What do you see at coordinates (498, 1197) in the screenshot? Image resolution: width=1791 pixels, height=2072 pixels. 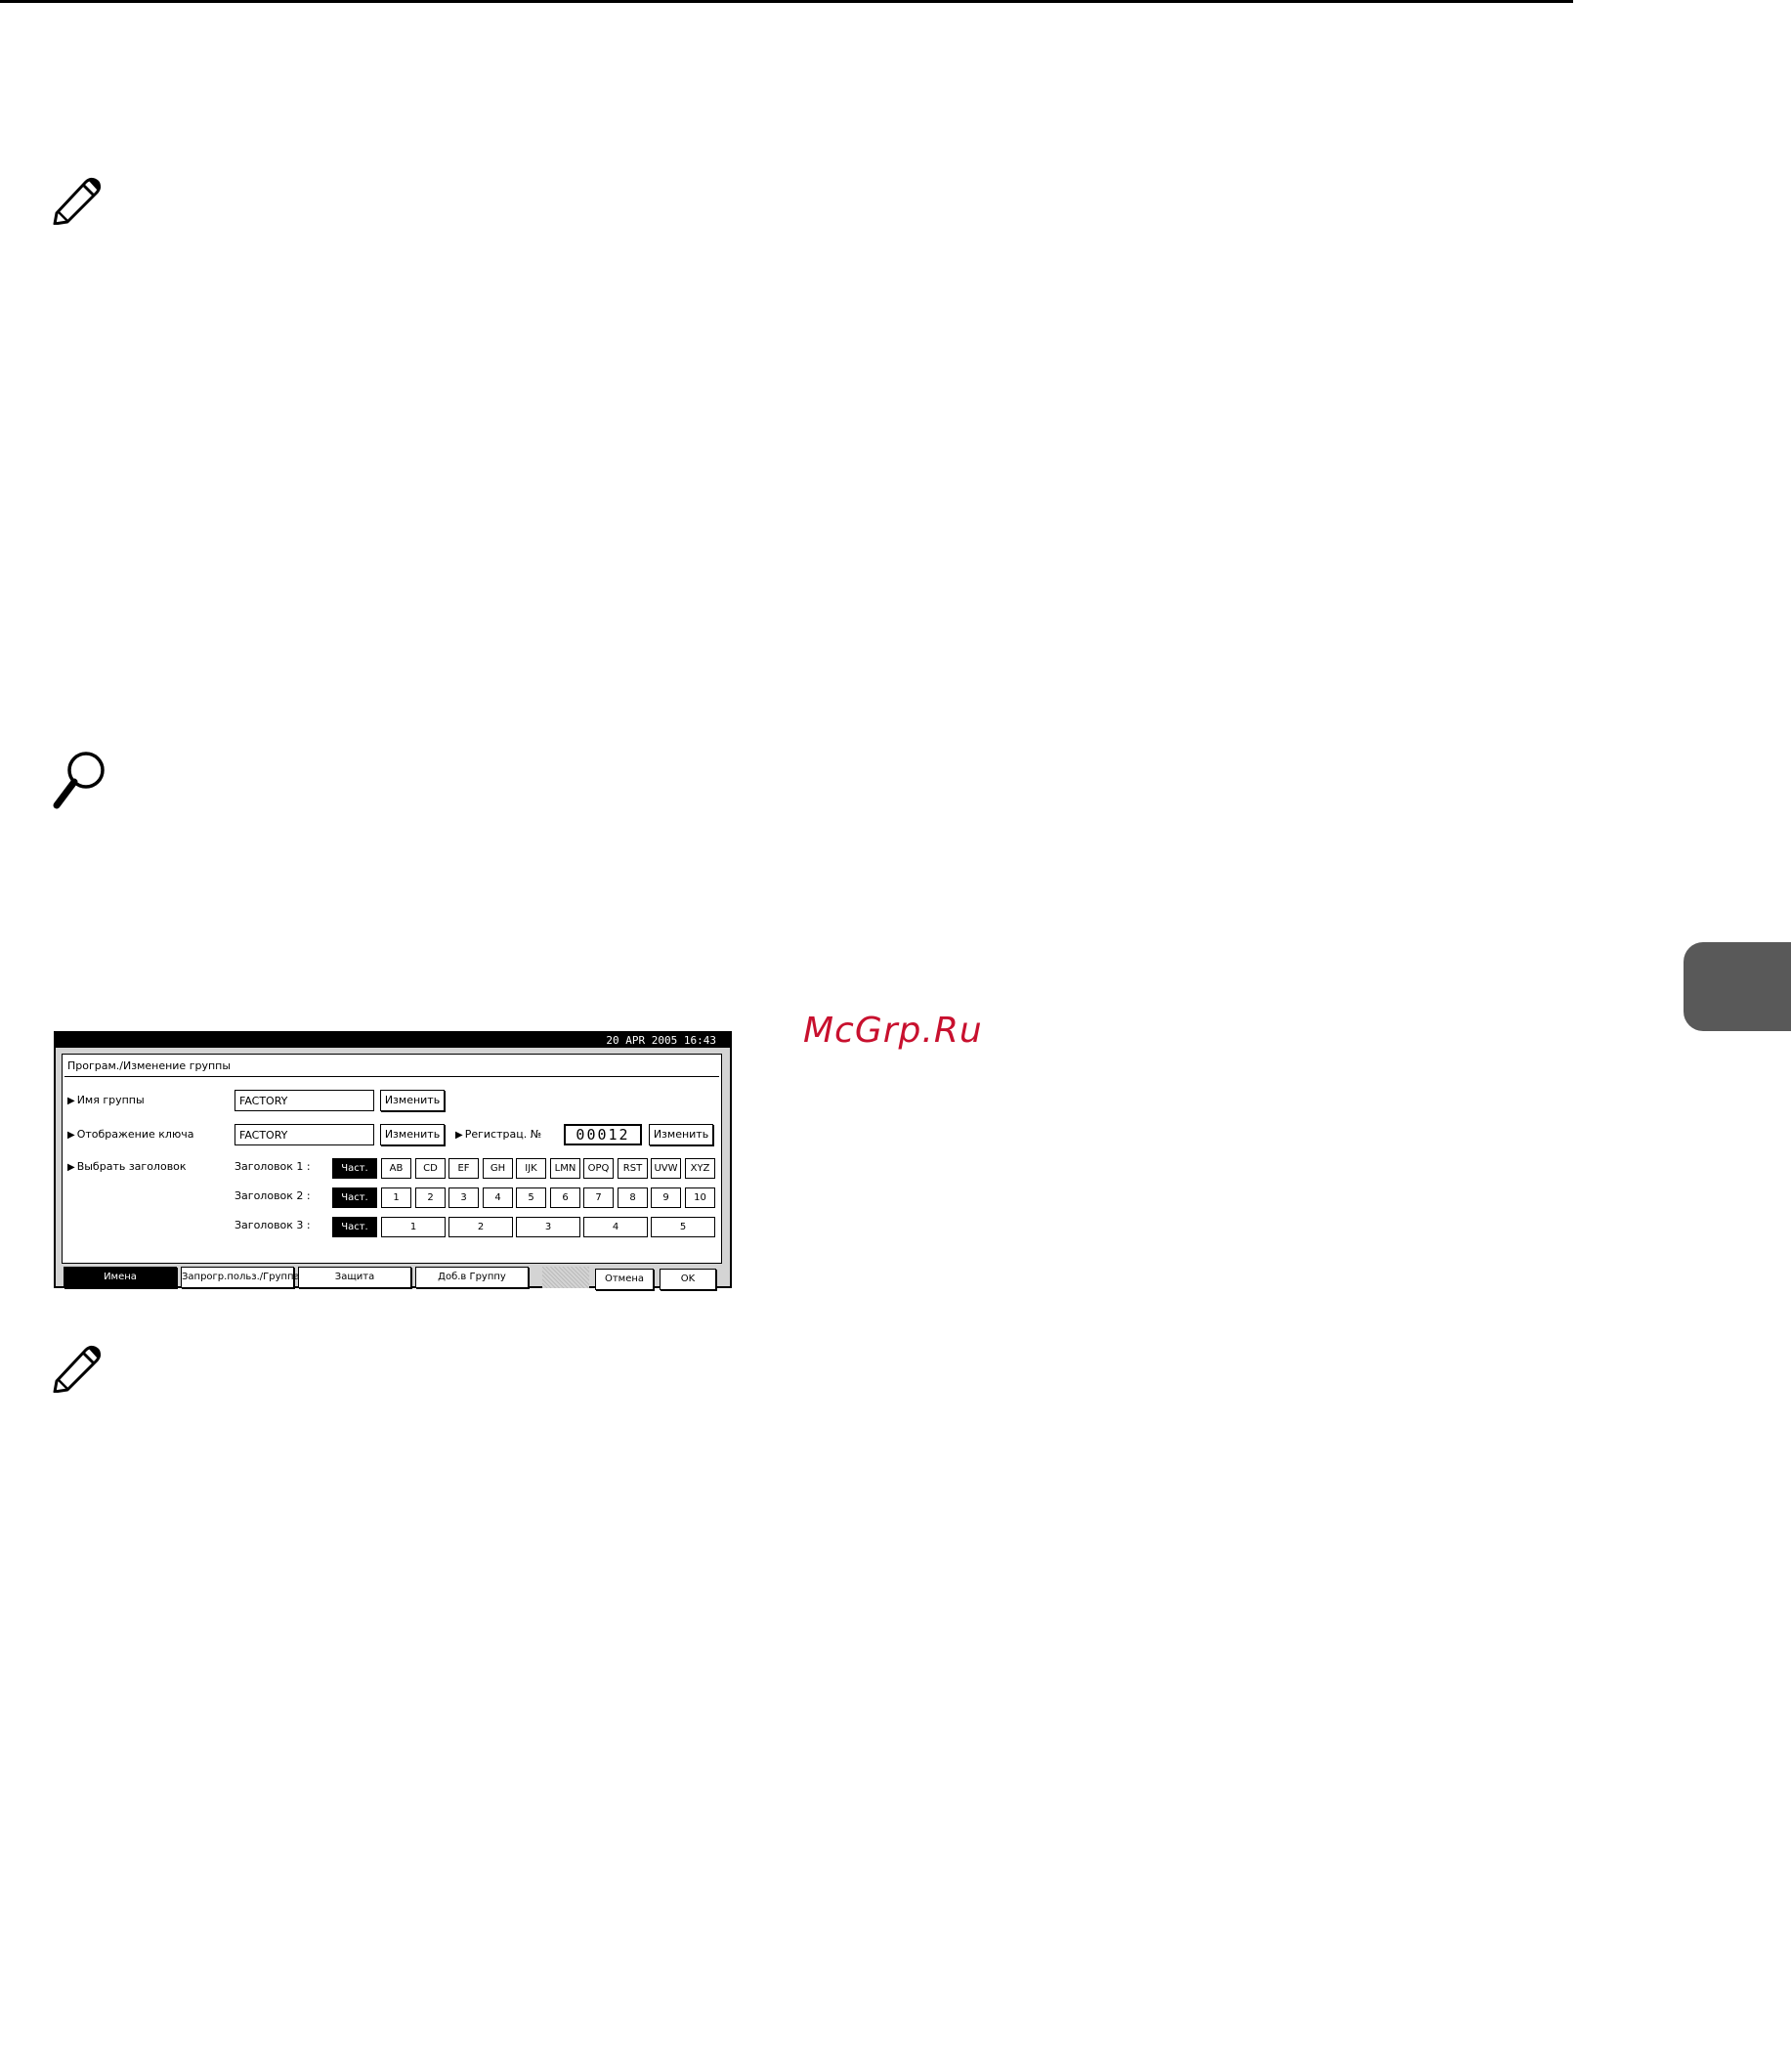 I see `heading-2-key: 4` at bounding box center [498, 1197].